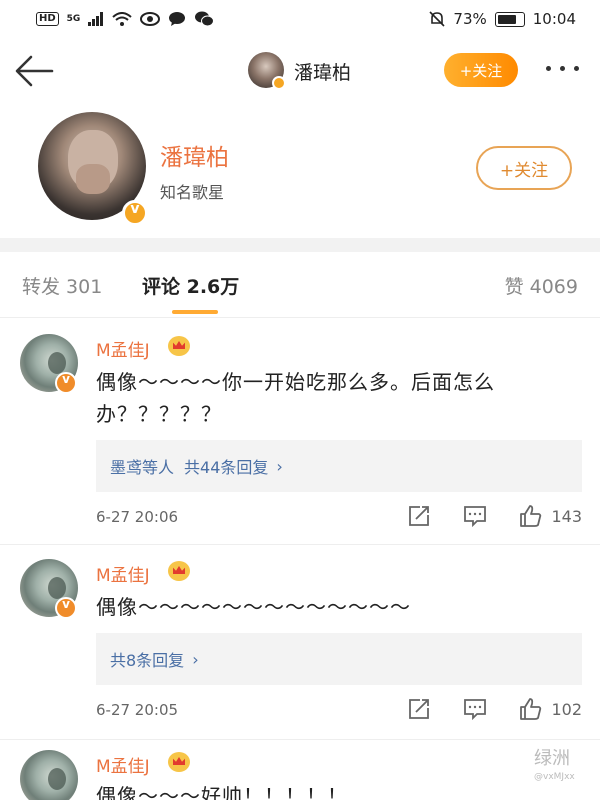 The height and width of the screenshot is (800, 600). What do you see at coordinates (295, 398) in the screenshot?
I see `comment-text: 偶像～～～～你一开始吃那么多。后面怎么办？？？？？` at bounding box center [295, 398].